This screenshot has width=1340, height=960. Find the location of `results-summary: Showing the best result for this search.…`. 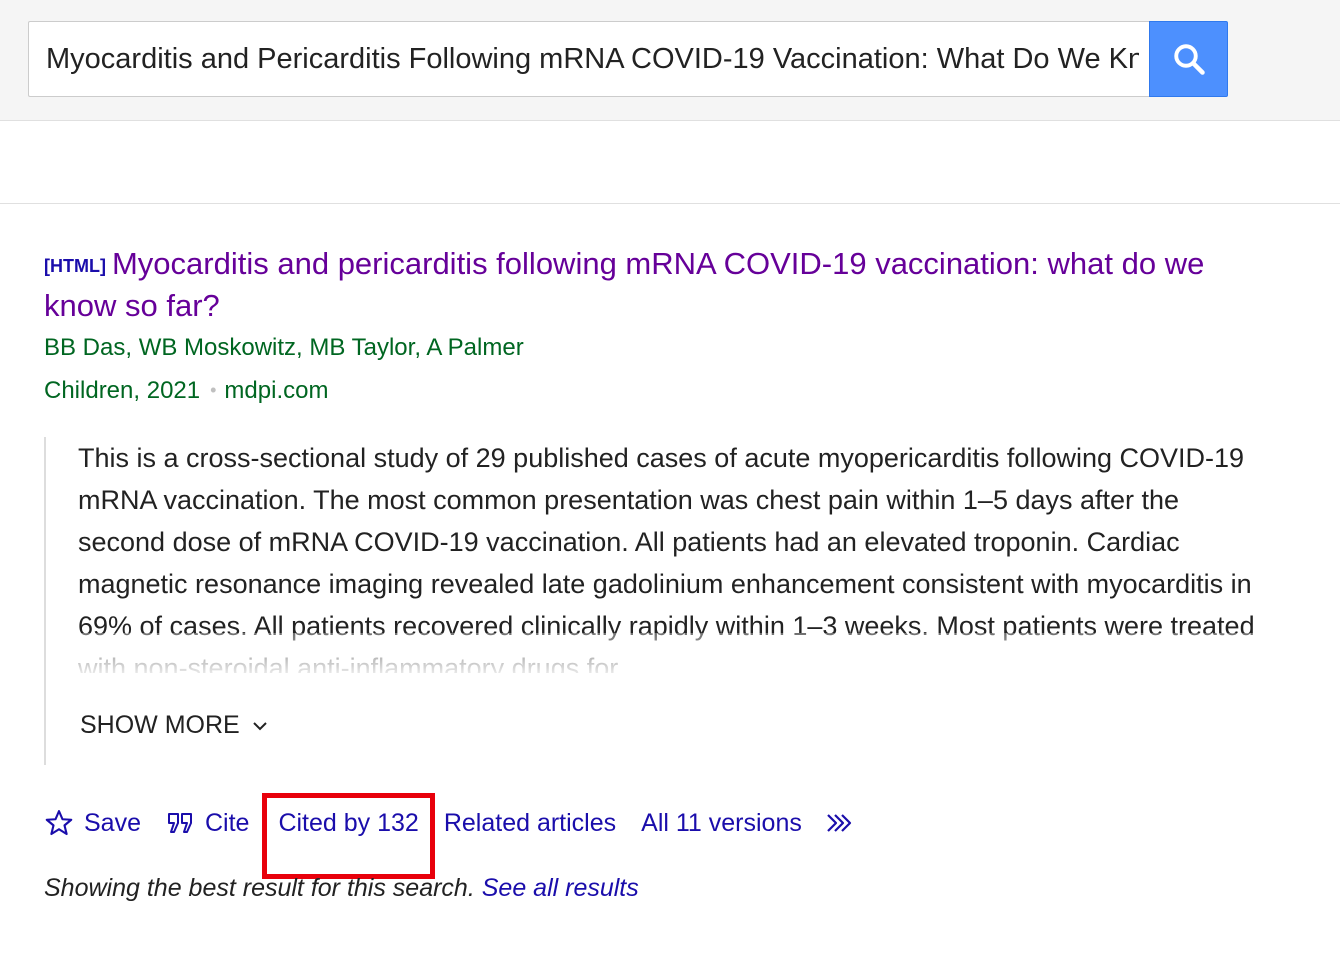

results-summary: Showing the best result for this search.… is located at coordinates (341, 888).